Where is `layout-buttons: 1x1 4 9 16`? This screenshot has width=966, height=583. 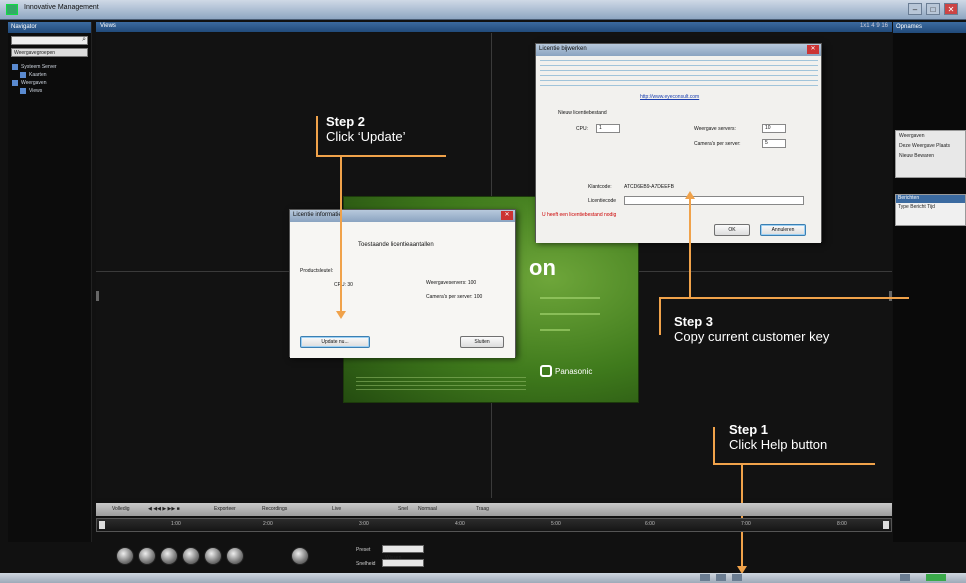
layout-buttons: 1x1 4 9 16 is located at coordinates (874, 26).